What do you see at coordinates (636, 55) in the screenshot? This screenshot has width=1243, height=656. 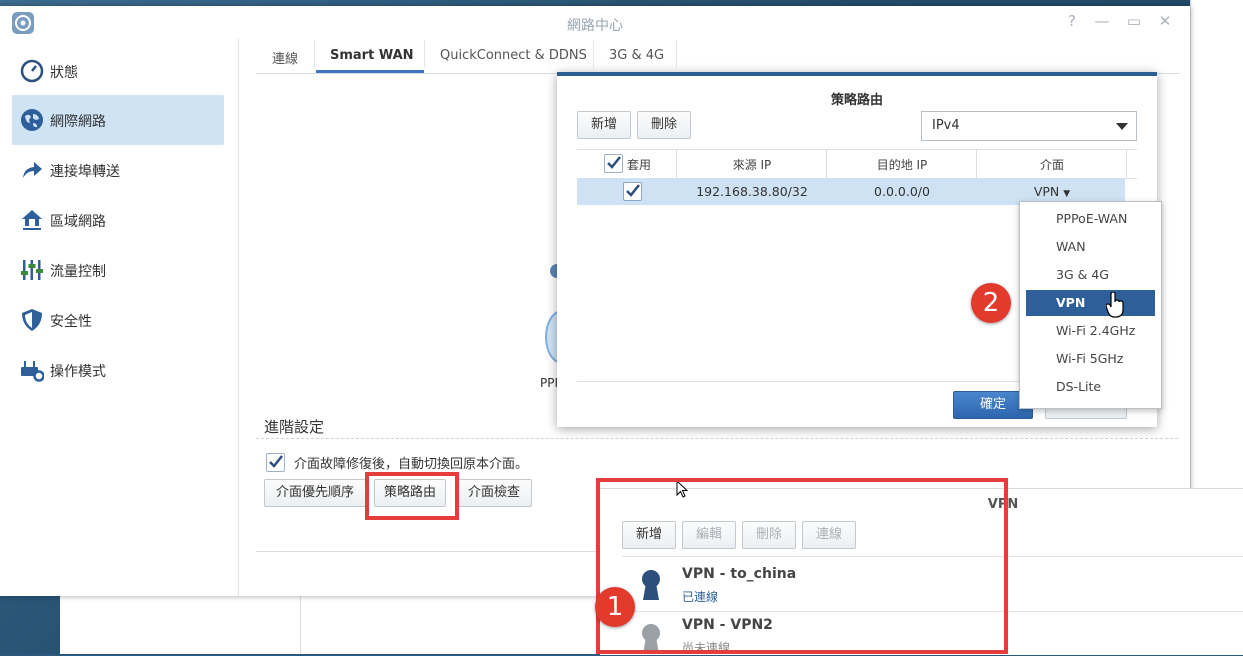 I see `tab-3g-4g: 3G & 4G` at bounding box center [636, 55].